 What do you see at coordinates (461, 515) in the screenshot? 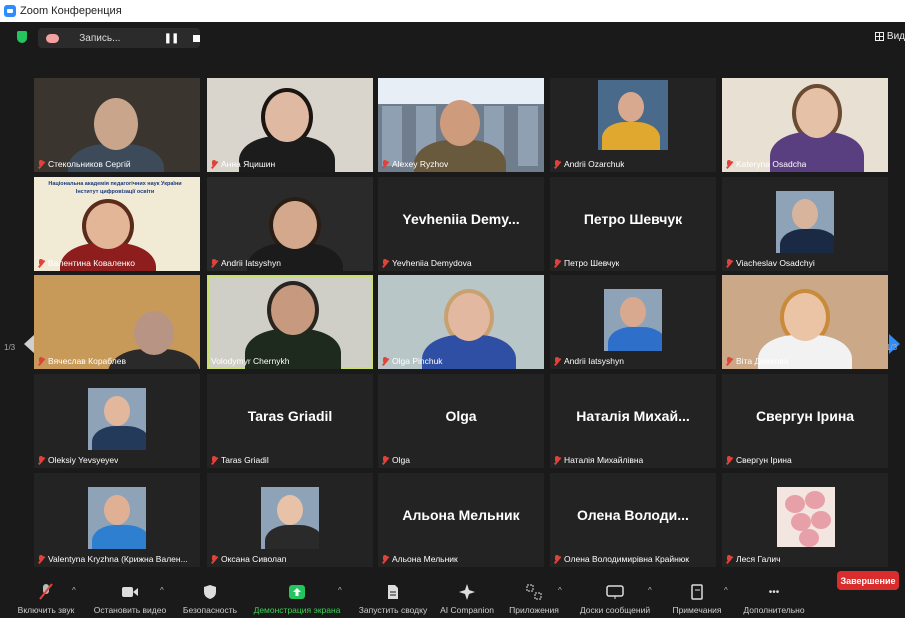
I see `participant-display-name: Альона Мельник` at bounding box center [461, 515].